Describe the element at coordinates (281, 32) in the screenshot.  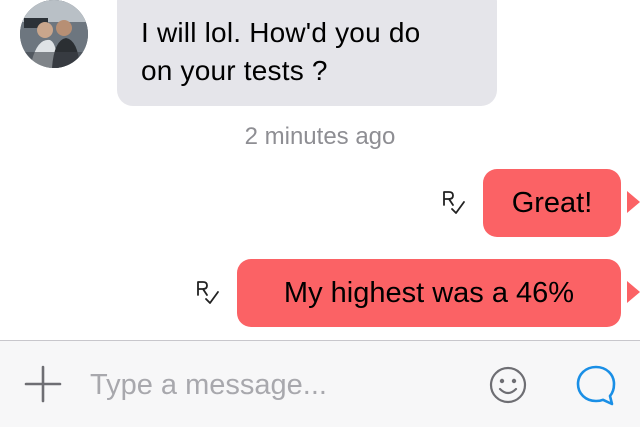
I see `incoming-message-line: I will lol. How'd you do` at that location.